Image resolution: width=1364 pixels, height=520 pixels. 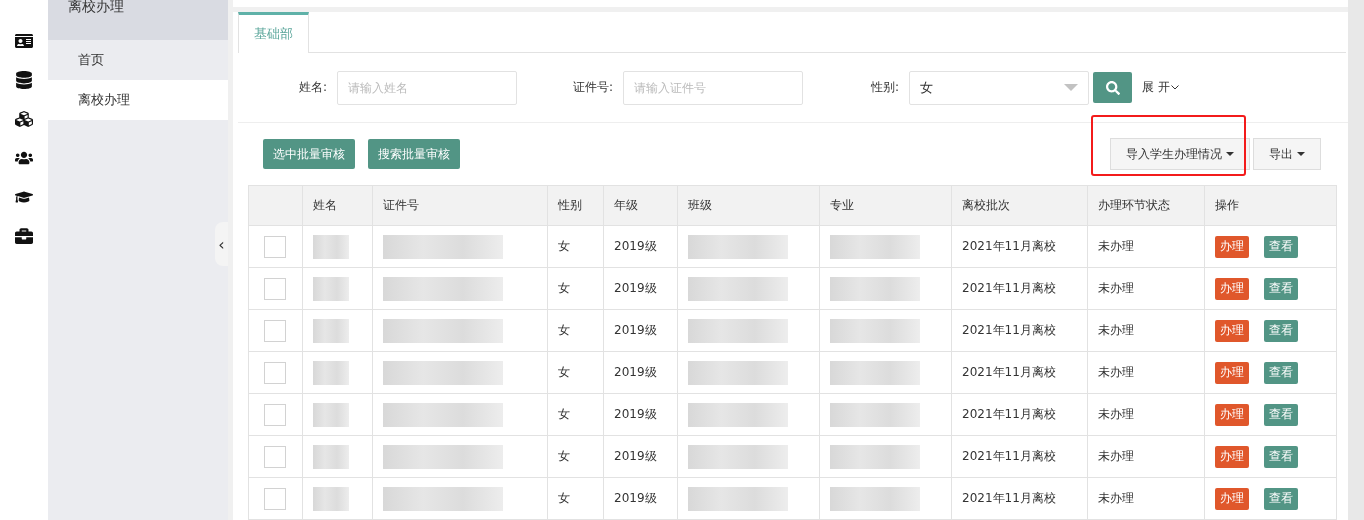 What do you see at coordinates (273, 32) in the screenshot?
I see `tab: 基础部` at bounding box center [273, 32].